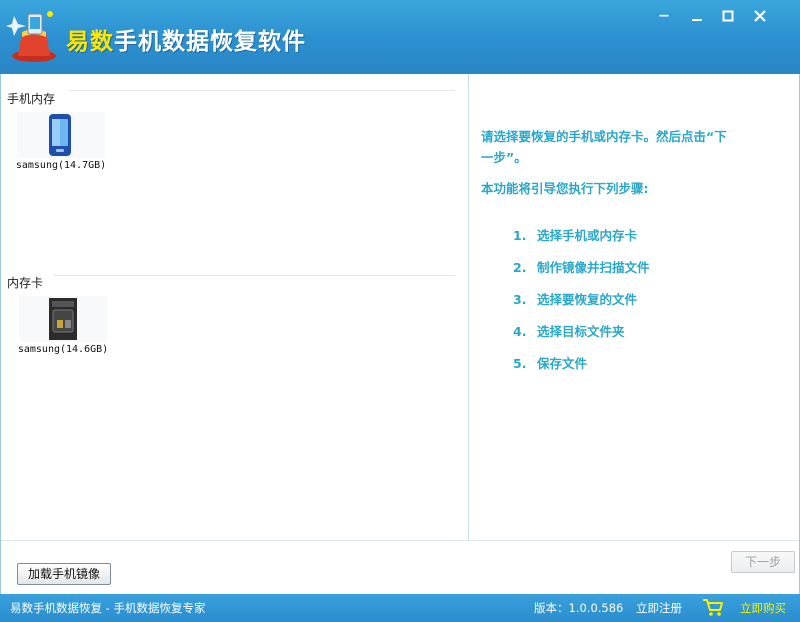 The width and height of the screenshot is (800, 622). What do you see at coordinates (400, 567) in the screenshot?
I see `button-strip: 加载手机镜像 下一步` at bounding box center [400, 567].